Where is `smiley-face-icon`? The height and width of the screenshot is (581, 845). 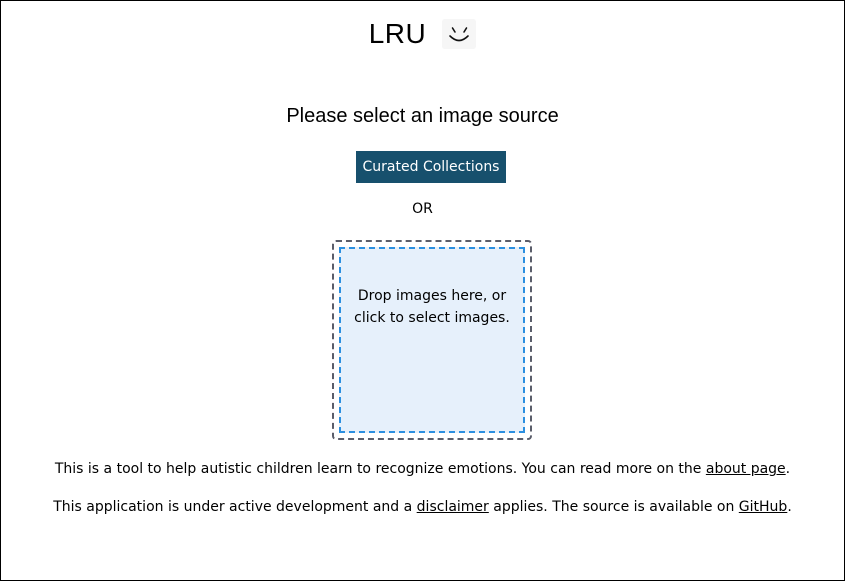 smiley-face-icon is located at coordinates (459, 34).